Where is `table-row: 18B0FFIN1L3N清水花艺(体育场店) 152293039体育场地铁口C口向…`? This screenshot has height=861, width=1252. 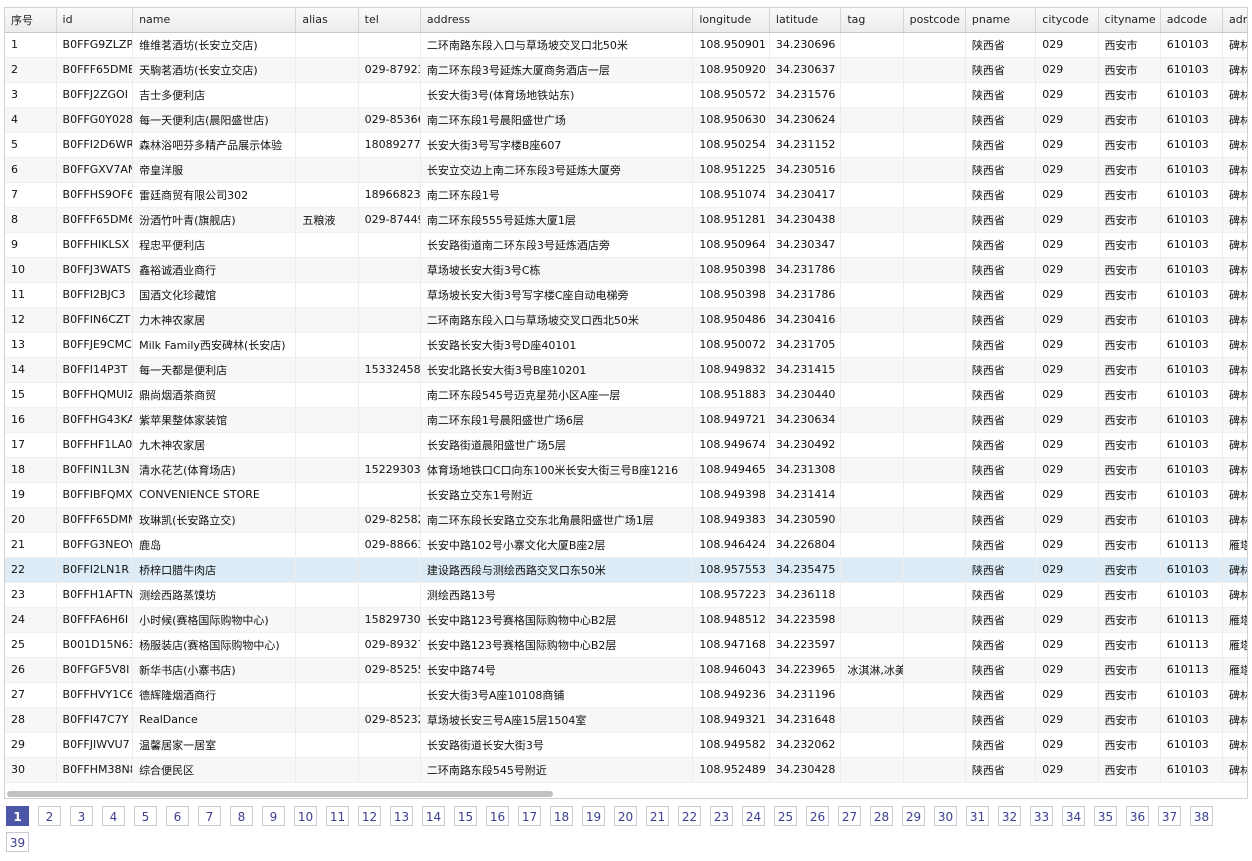 table-row: 18B0FFIN1L3N清水花艺(体育场店) 152293039体育场地铁口C口向… is located at coordinates (626, 470).